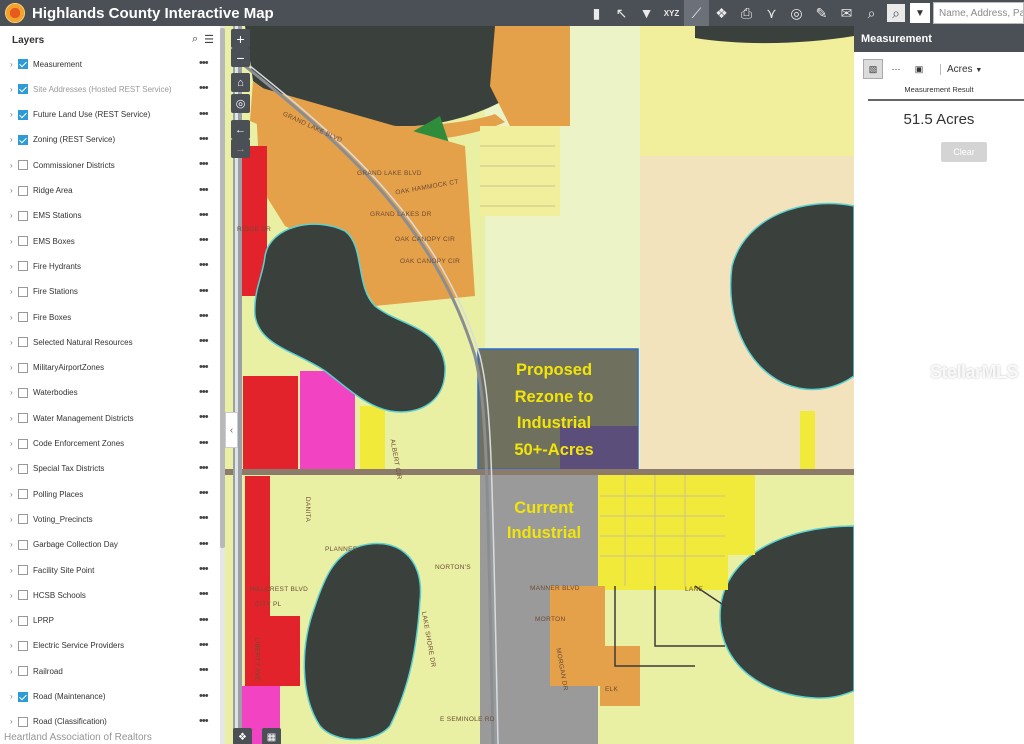 This screenshot has width=1024, height=744. What do you see at coordinates (111, 697) in the screenshot?
I see `layer-item: › Road (Maintenance) •••` at bounding box center [111, 697].